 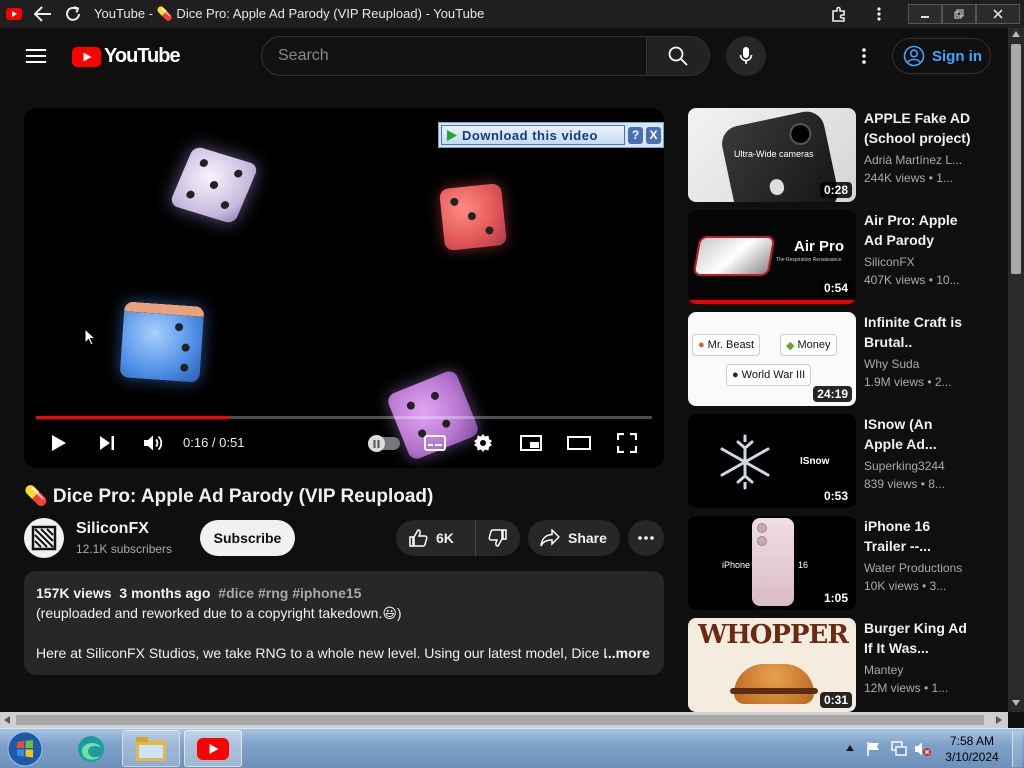 What do you see at coordinates (247, 538) in the screenshot?
I see `subscribe-button: Subscribe` at bounding box center [247, 538].